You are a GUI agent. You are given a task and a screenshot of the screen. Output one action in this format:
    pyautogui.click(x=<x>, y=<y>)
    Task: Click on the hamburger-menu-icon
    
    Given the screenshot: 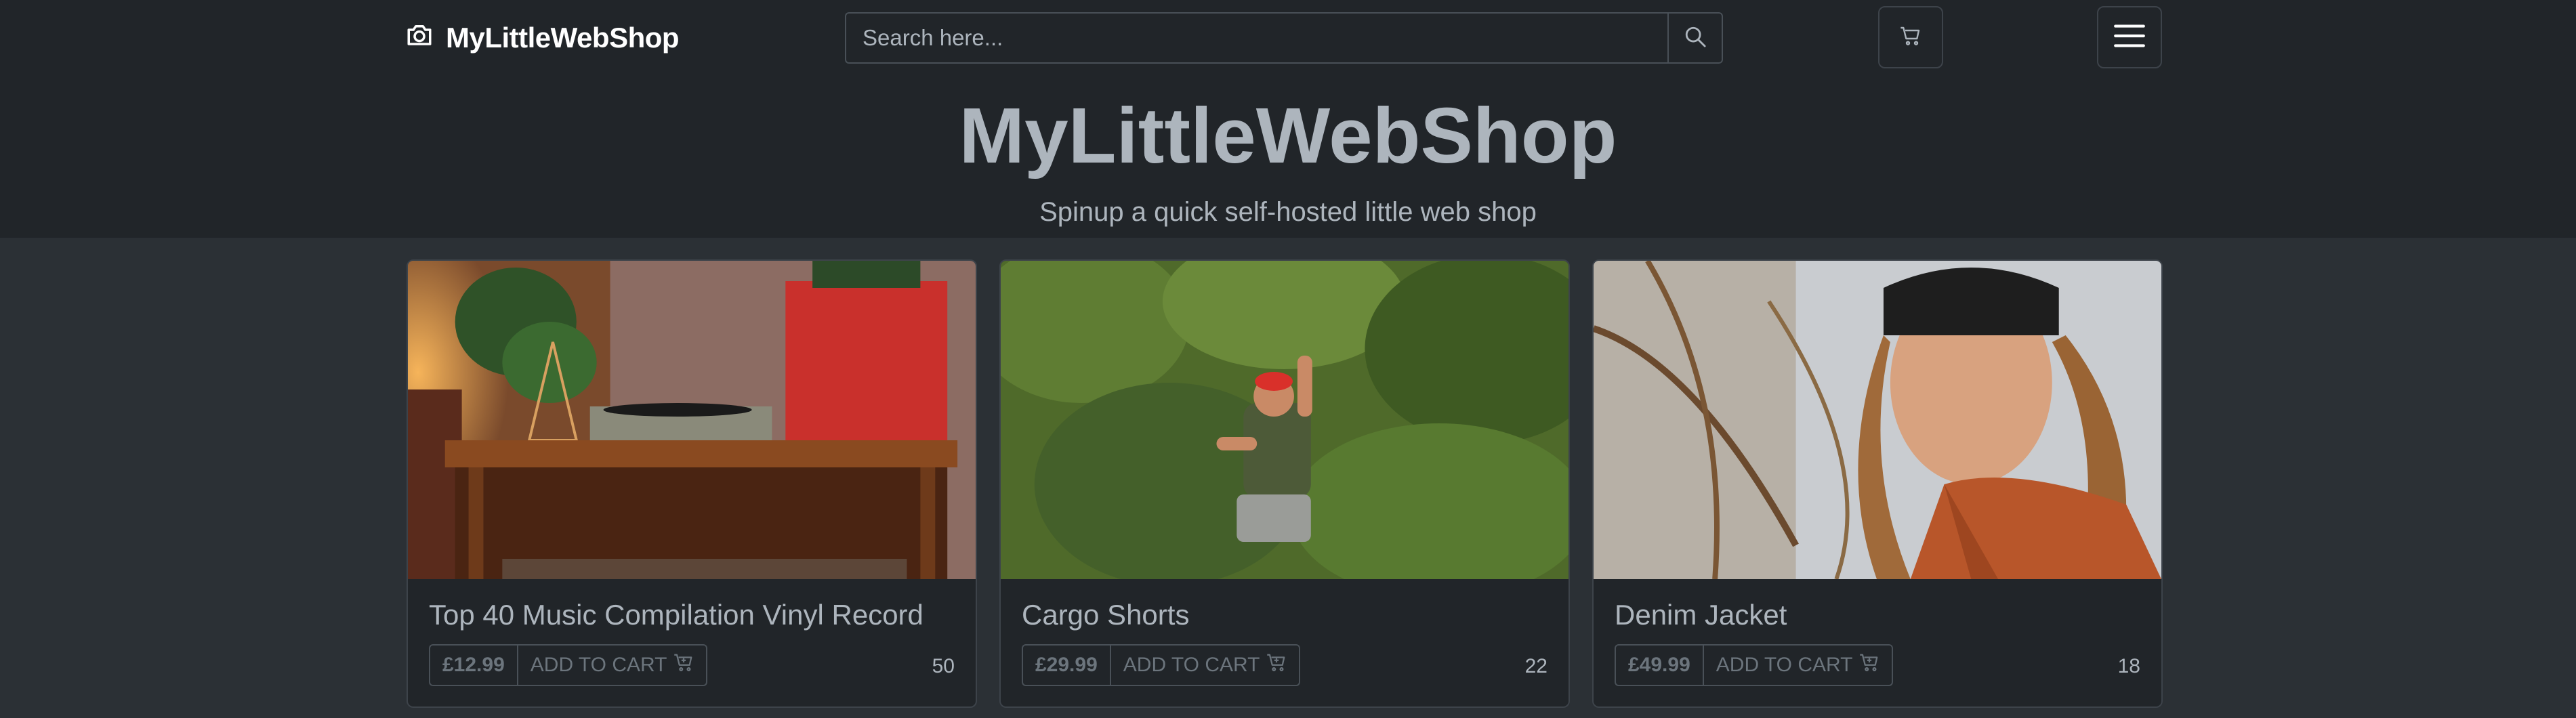 What is the action you would take?
    pyautogui.click(x=2129, y=37)
    